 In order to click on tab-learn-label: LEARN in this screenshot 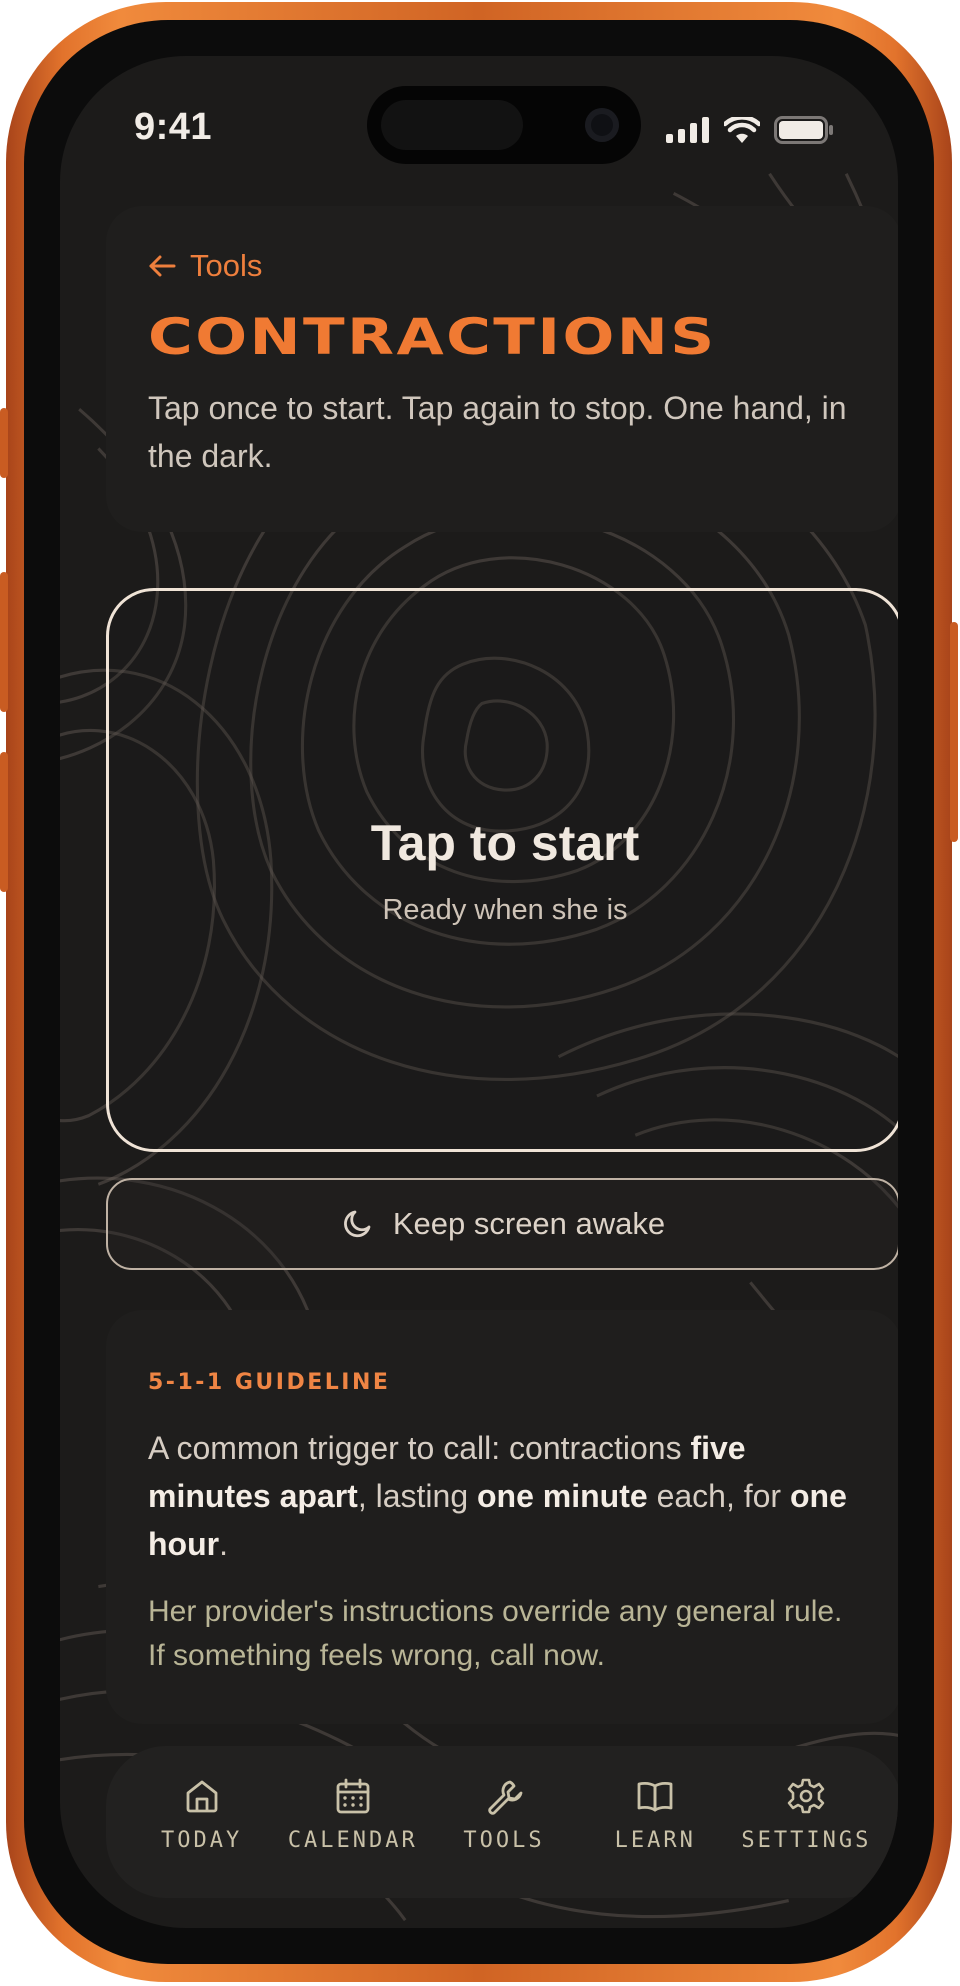, I will do `click(655, 1840)`.